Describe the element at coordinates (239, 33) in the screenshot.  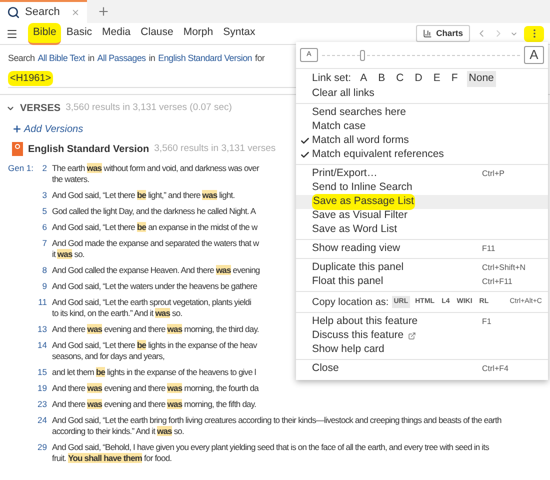
I see `search-type-tab: Syntax` at that location.